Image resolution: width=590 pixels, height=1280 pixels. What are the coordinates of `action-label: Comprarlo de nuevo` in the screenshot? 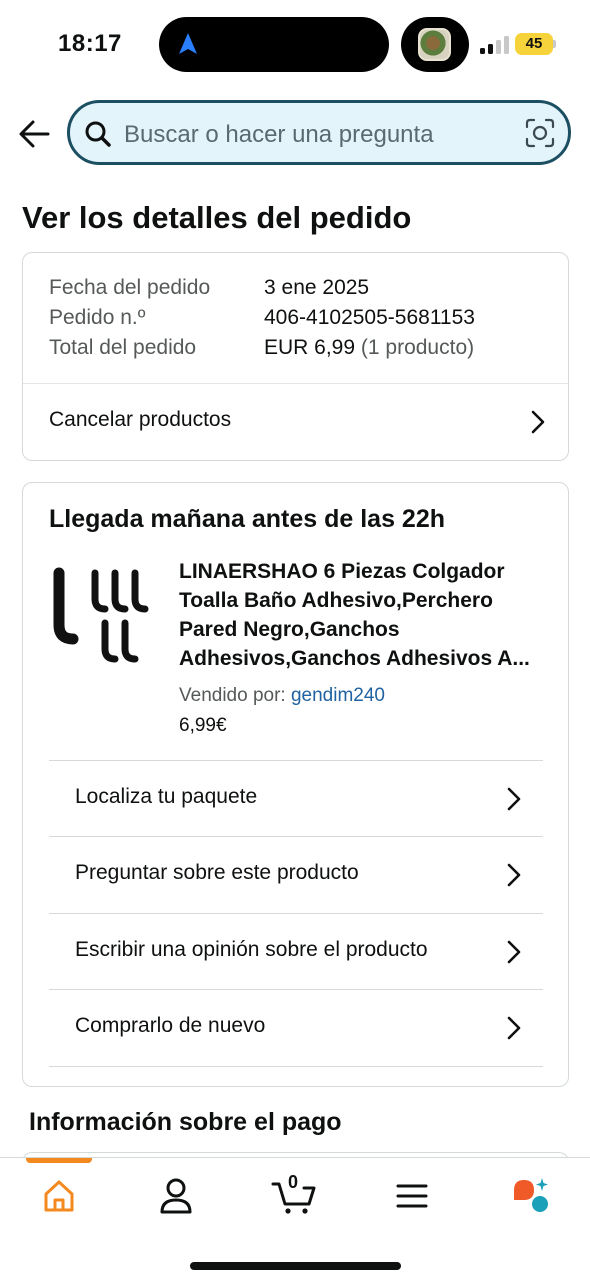 It's located at (170, 1025).